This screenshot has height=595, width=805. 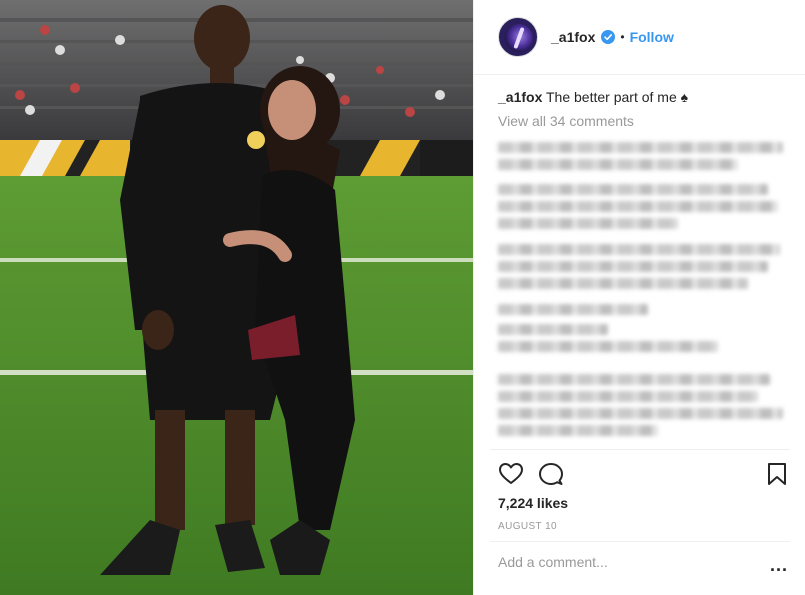 I want to click on comment-icon, so click(x=551, y=474).